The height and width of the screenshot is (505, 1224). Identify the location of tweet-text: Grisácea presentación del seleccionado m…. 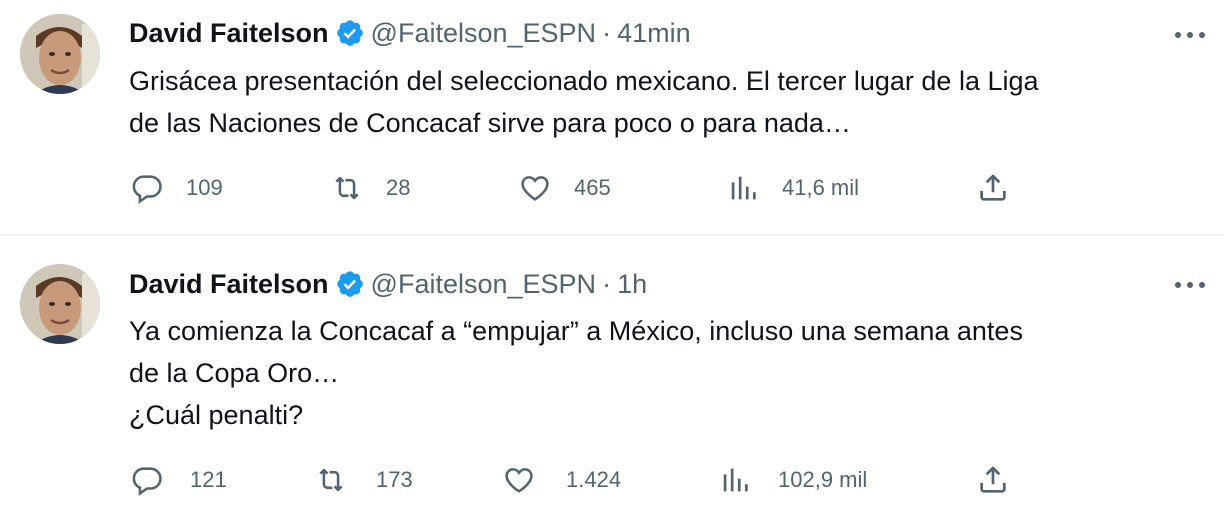
(669, 102).